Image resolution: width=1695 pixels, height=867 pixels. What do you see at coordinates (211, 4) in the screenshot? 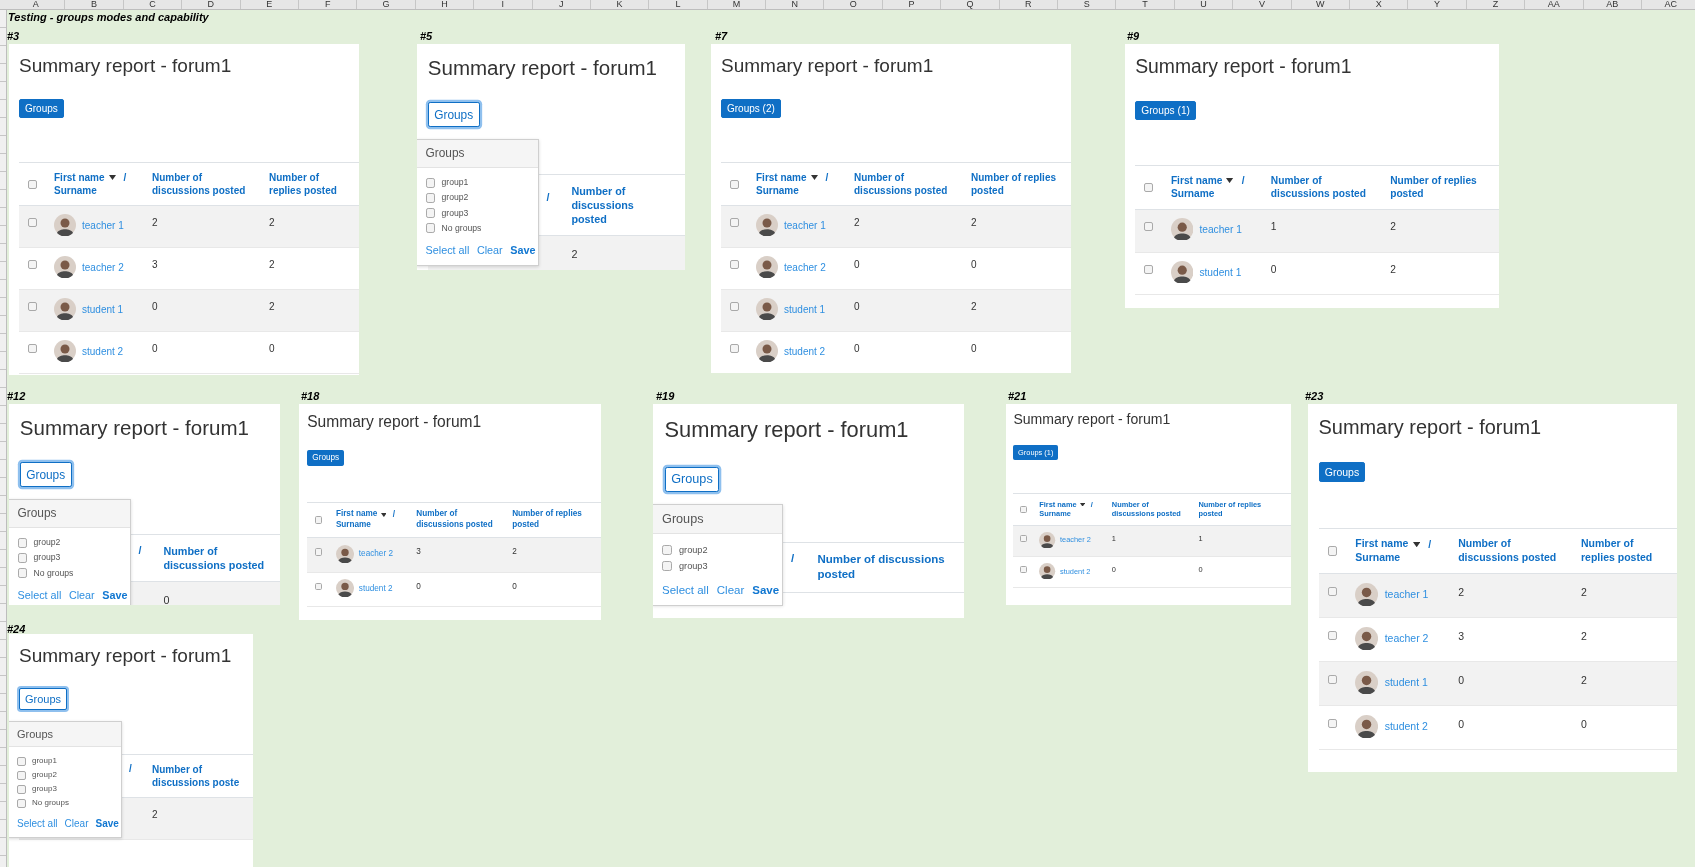
I see `column-letter: D` at bounding box center [211, 4].